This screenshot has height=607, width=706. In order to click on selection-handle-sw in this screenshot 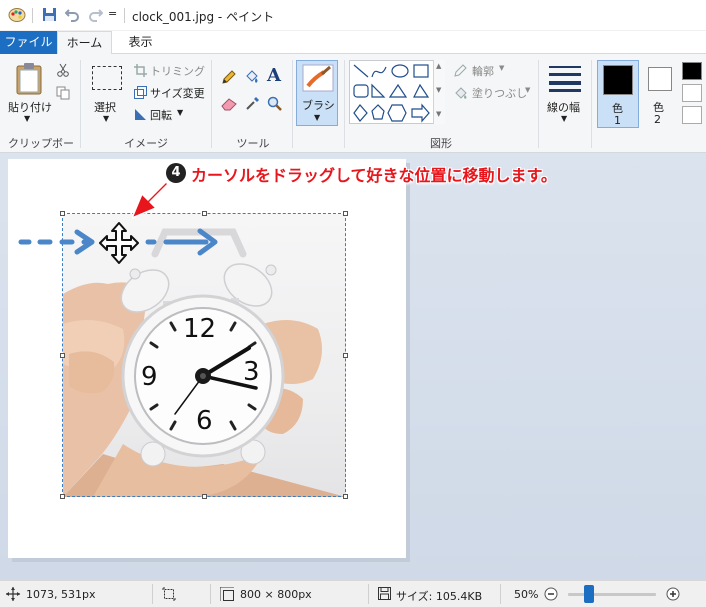, I will do `click(62, 496)`.